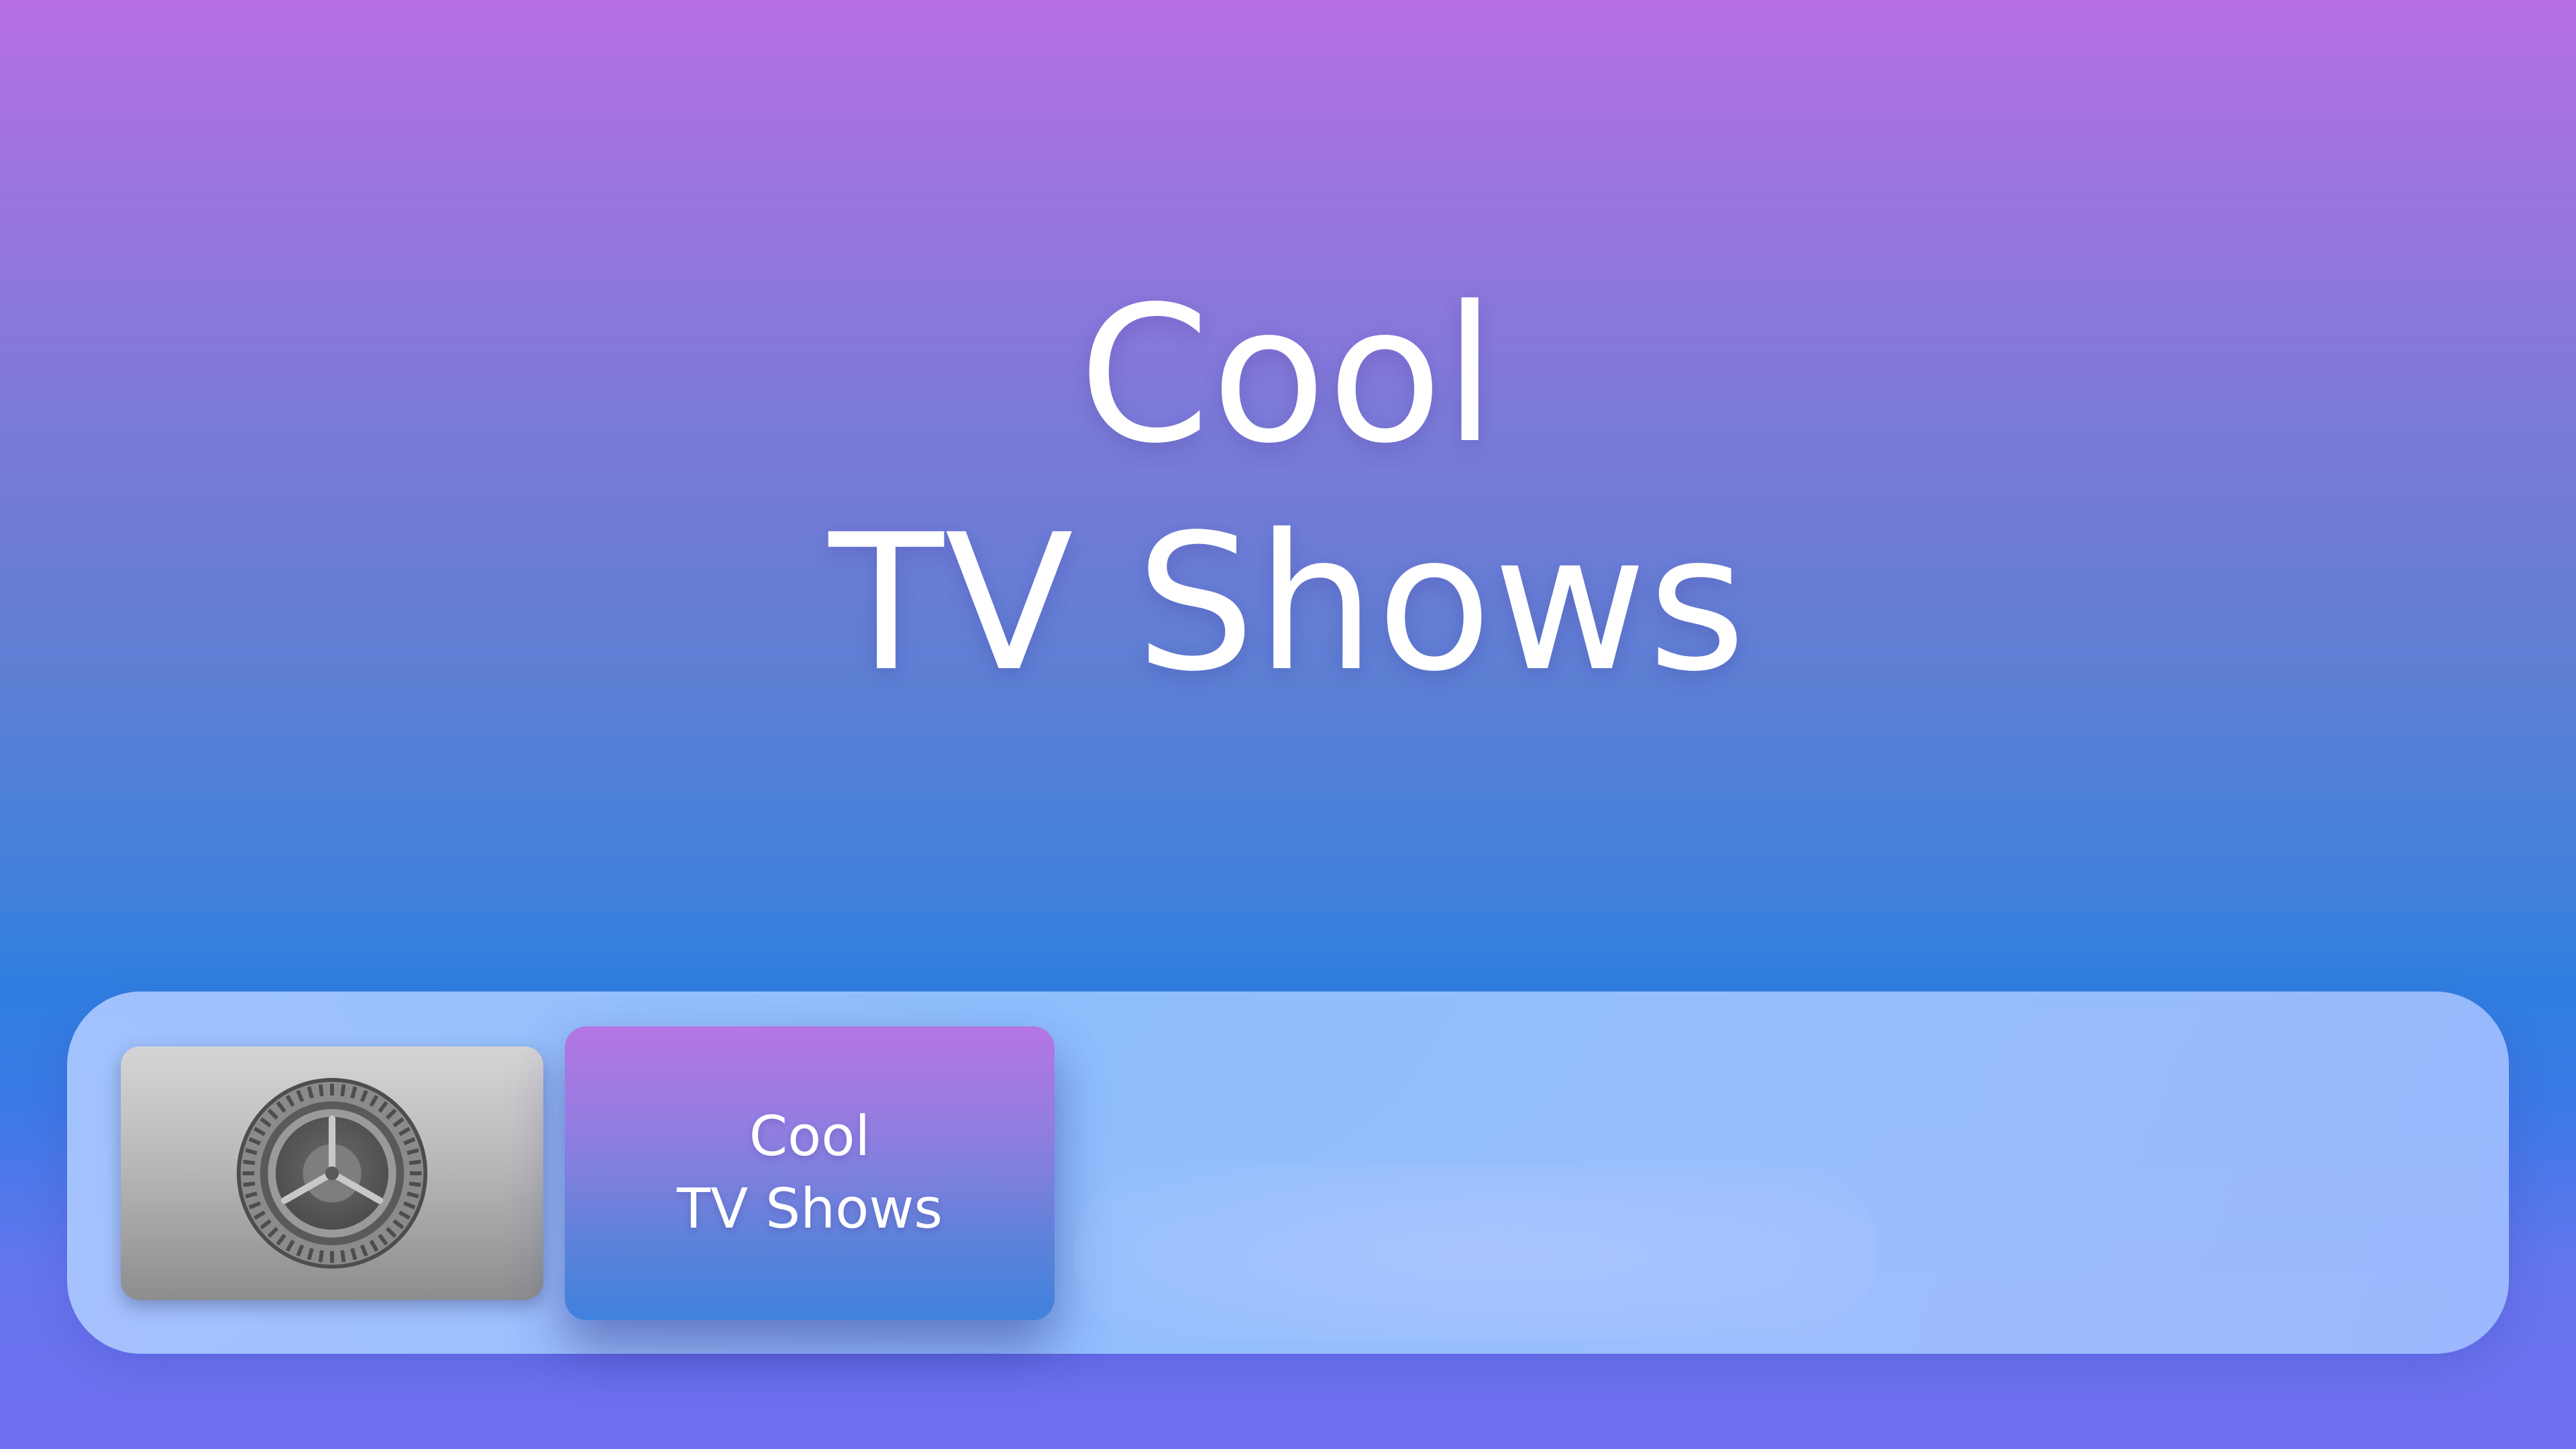  I want to click on app-tile-label-line1: Cool, so click(810, 1137).